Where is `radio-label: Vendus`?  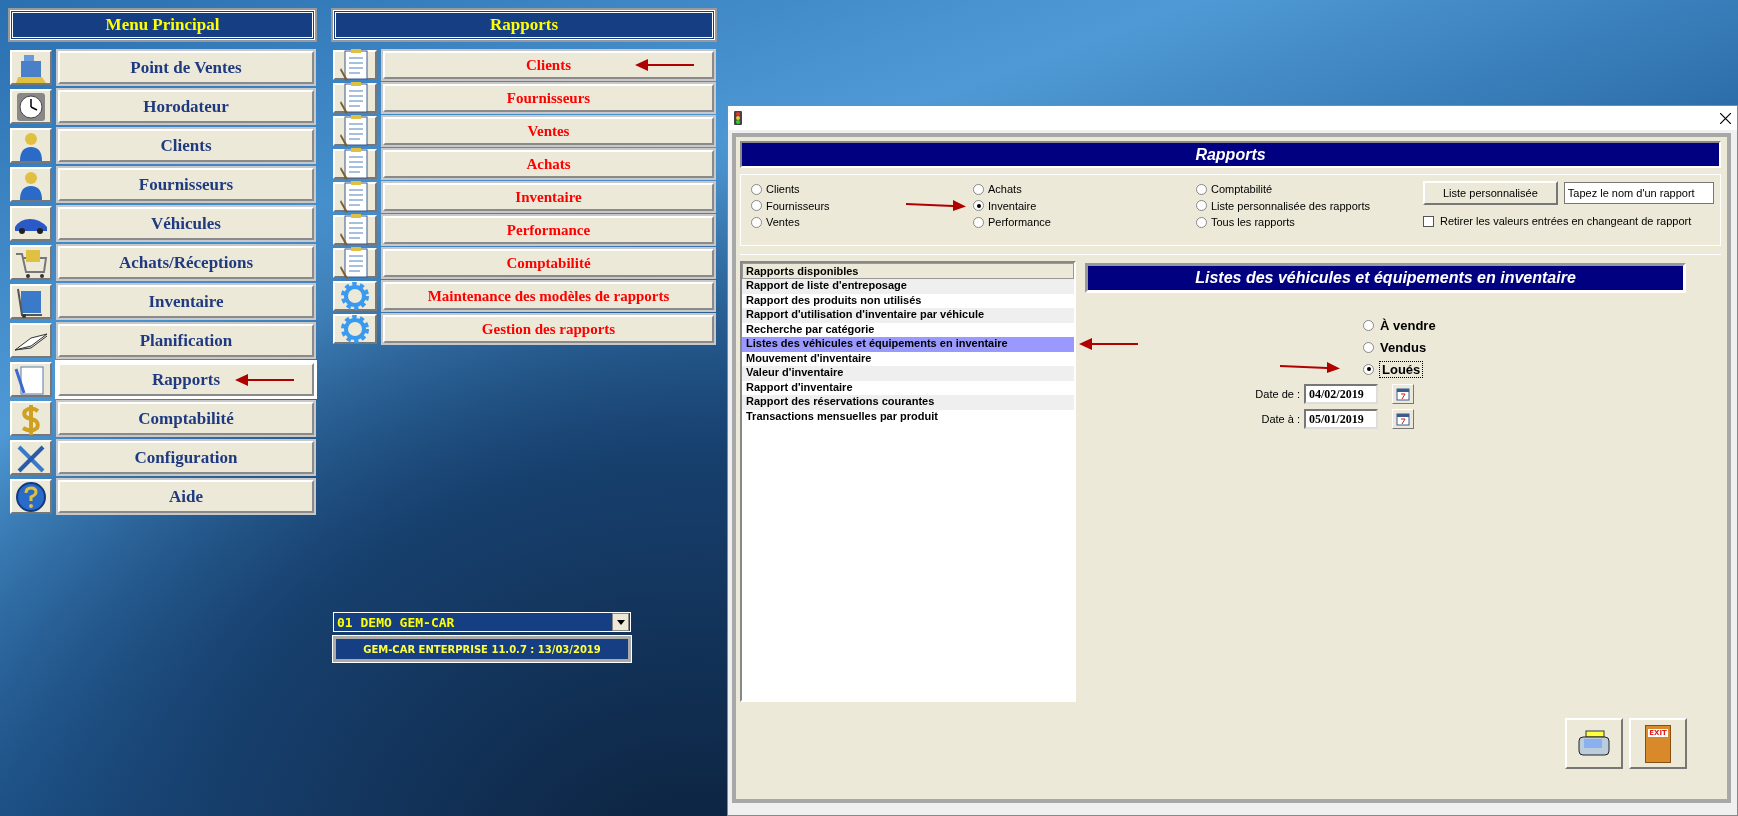
radio-label: Vendus is located at coordinates (1403, 347).